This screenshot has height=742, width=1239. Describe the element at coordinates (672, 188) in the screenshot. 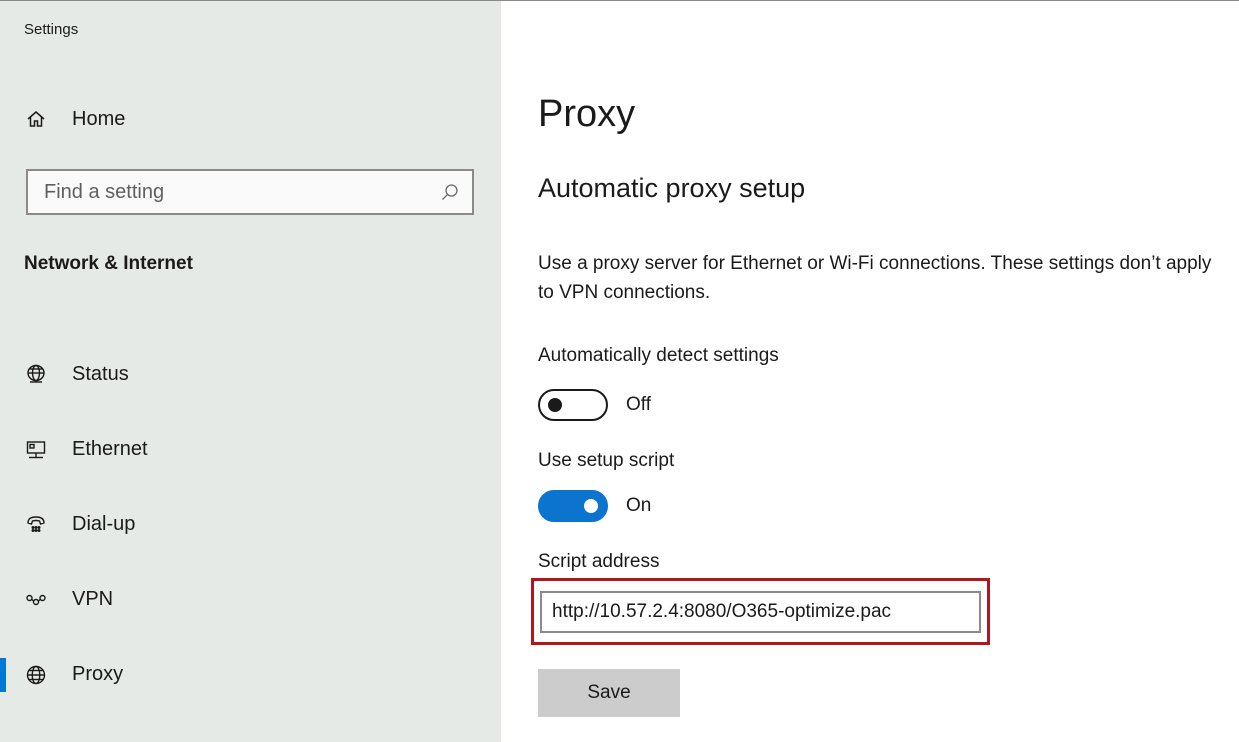

I see `section-title: Automatic proxy setup` at that location.